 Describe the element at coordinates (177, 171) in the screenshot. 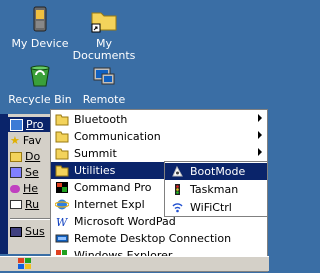

I see `bootmode-icon` at that location.